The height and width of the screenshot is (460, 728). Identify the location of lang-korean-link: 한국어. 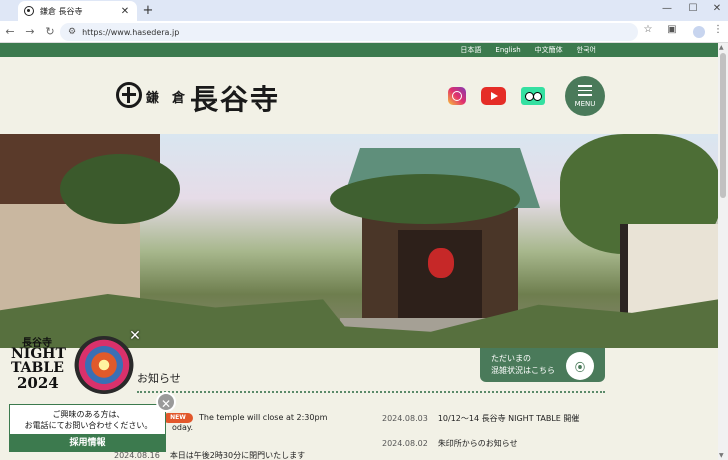
(586, 50).